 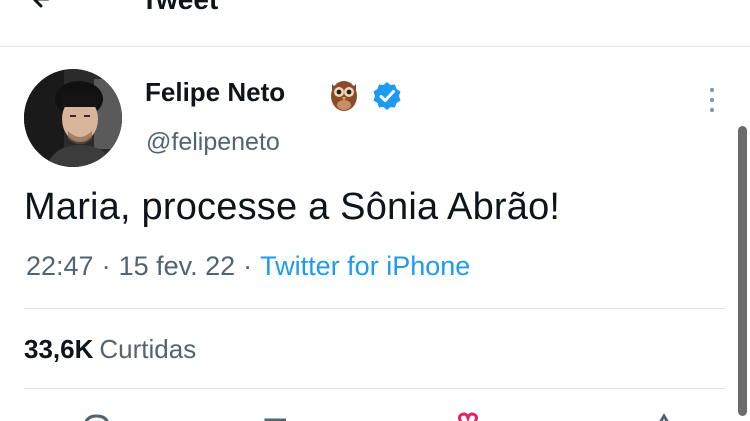 I want to click on likes-label: Curtidas, so click(x=148, y=349).